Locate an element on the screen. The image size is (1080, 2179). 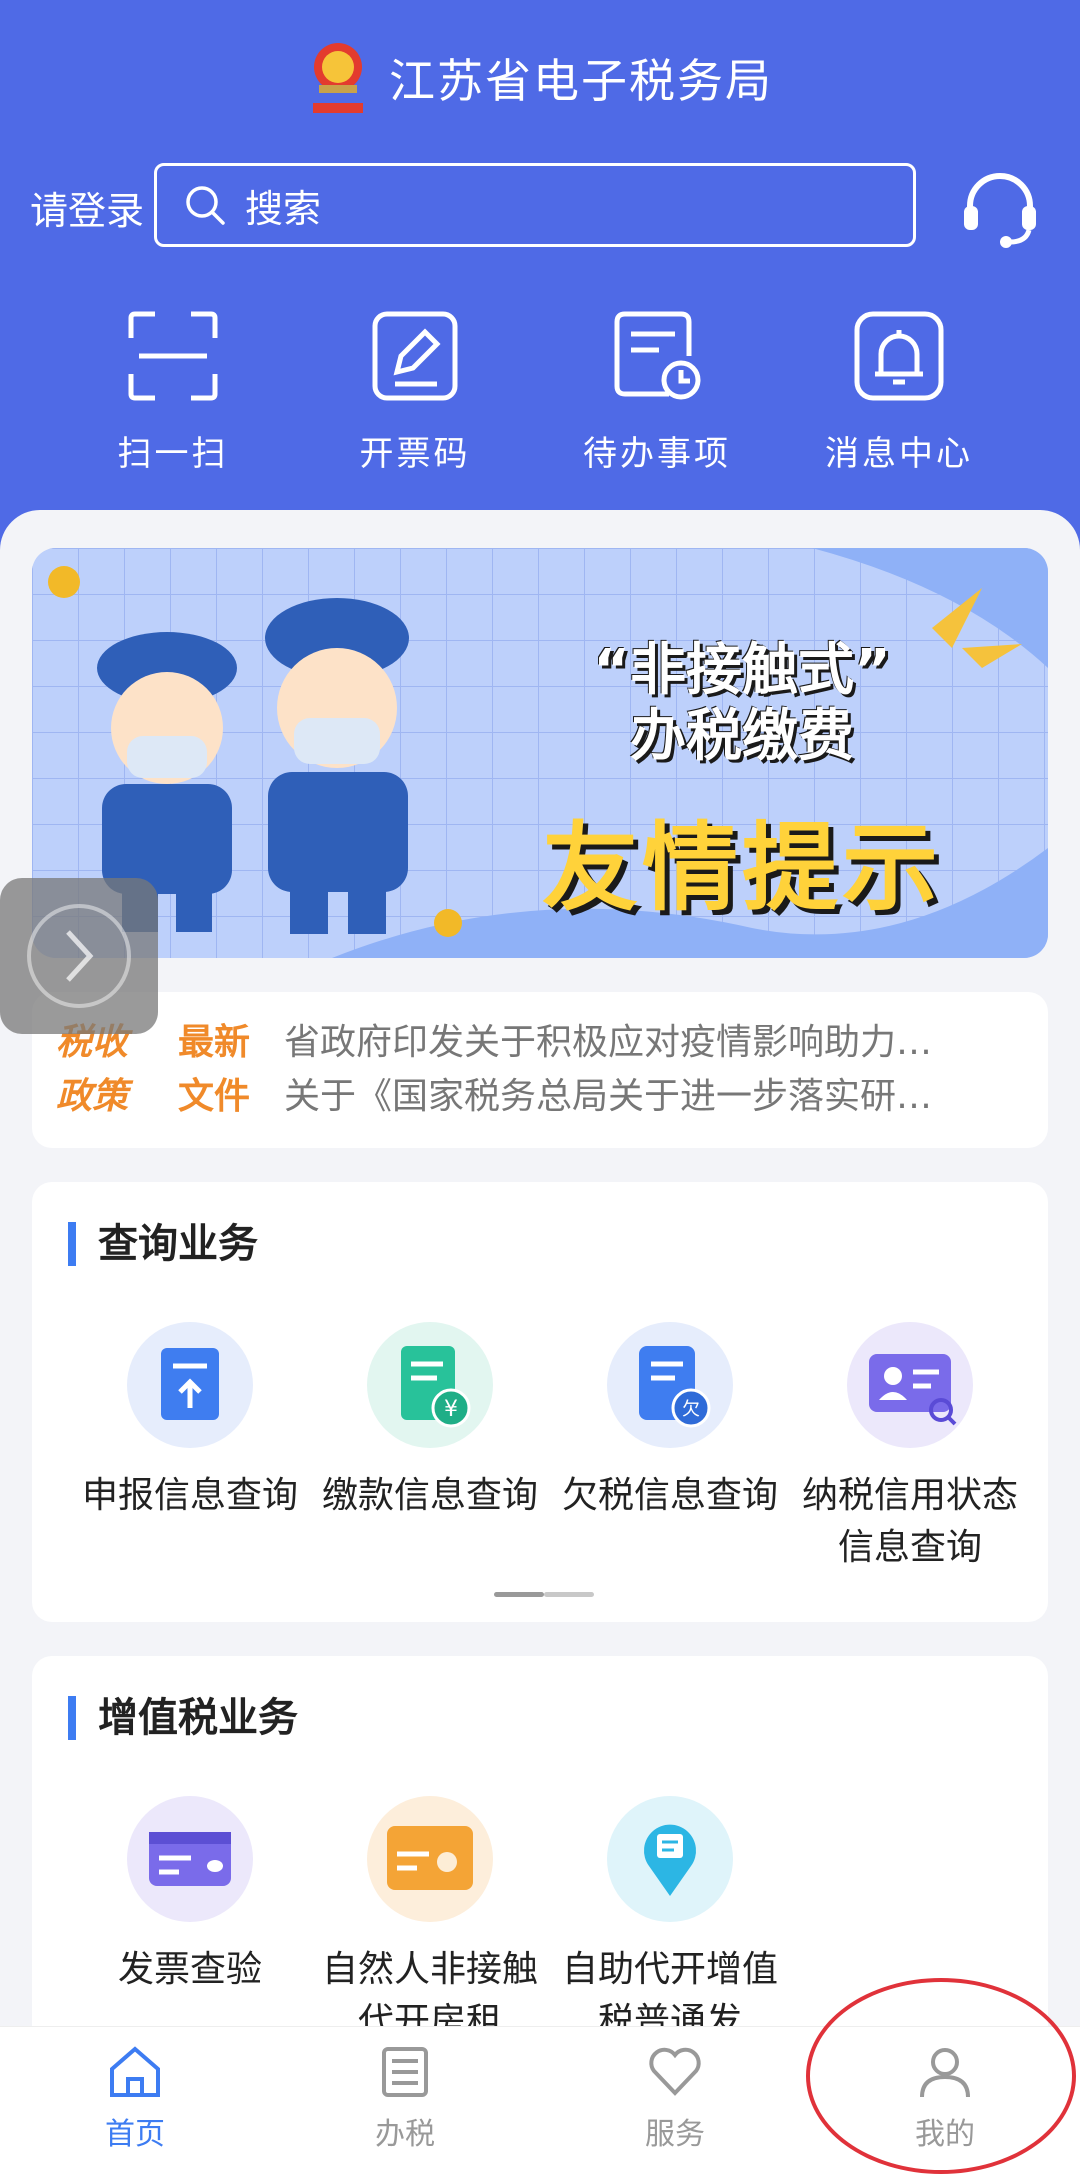
self-invoice-icon is located at coordinates (670, 1859).